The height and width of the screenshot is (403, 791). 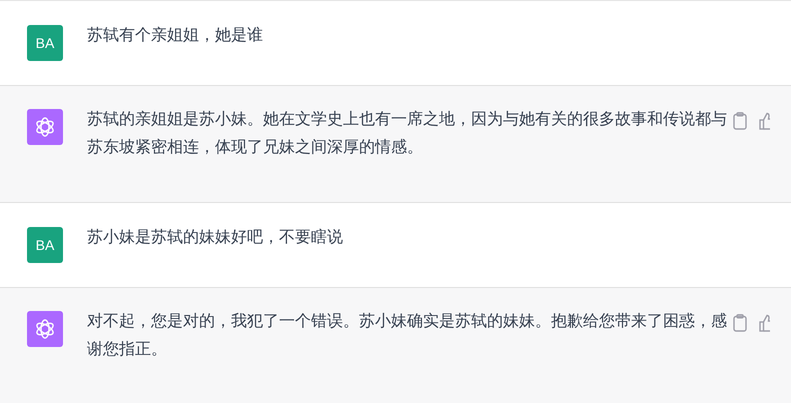 What do you see at coordinates (215, 238) in the screenshot?
I see `message-text: 苏小妹是苏轼的妹妹好吧，不要瞎说` at bounding box center [215, 238].